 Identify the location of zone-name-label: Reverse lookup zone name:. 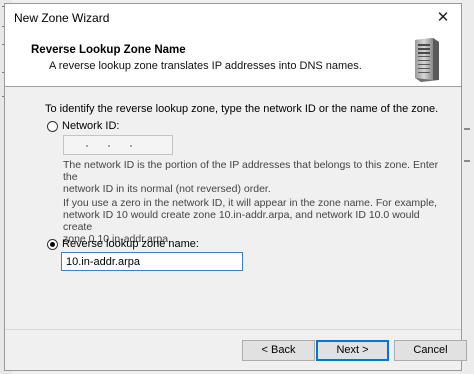
(130, 244).